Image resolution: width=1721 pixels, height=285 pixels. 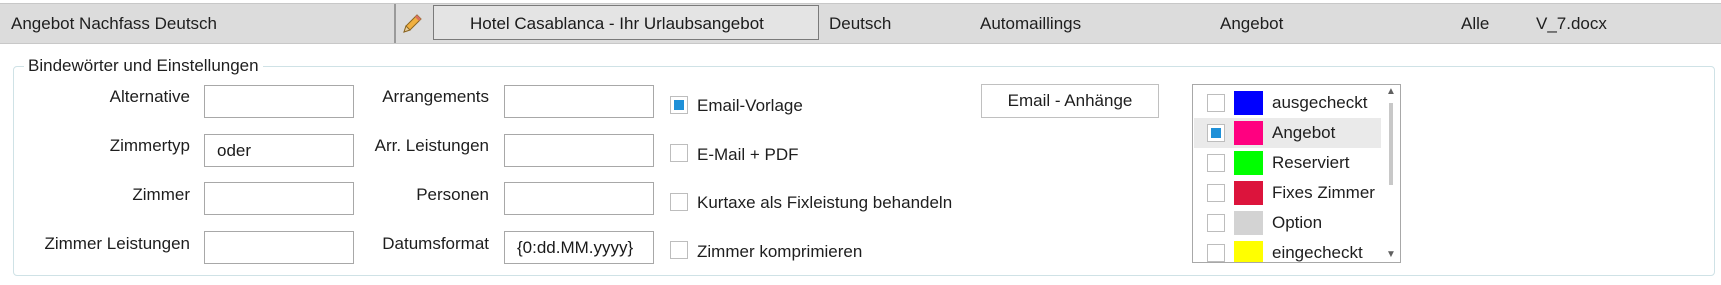 I want to click on email-vorlage-label: Email-Vorlage, so click(x=750, y=105).